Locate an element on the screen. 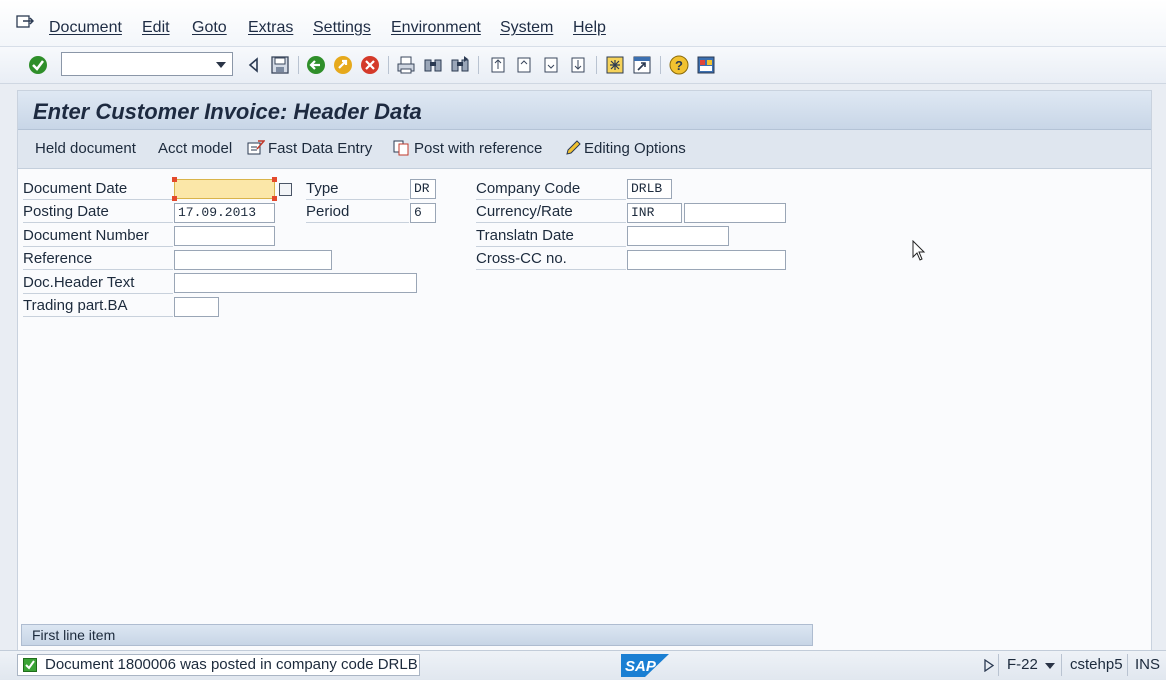 Image resolution: width=1166 pixels, height=680 pixels. enter-icon is located at coordinates (38, 65).